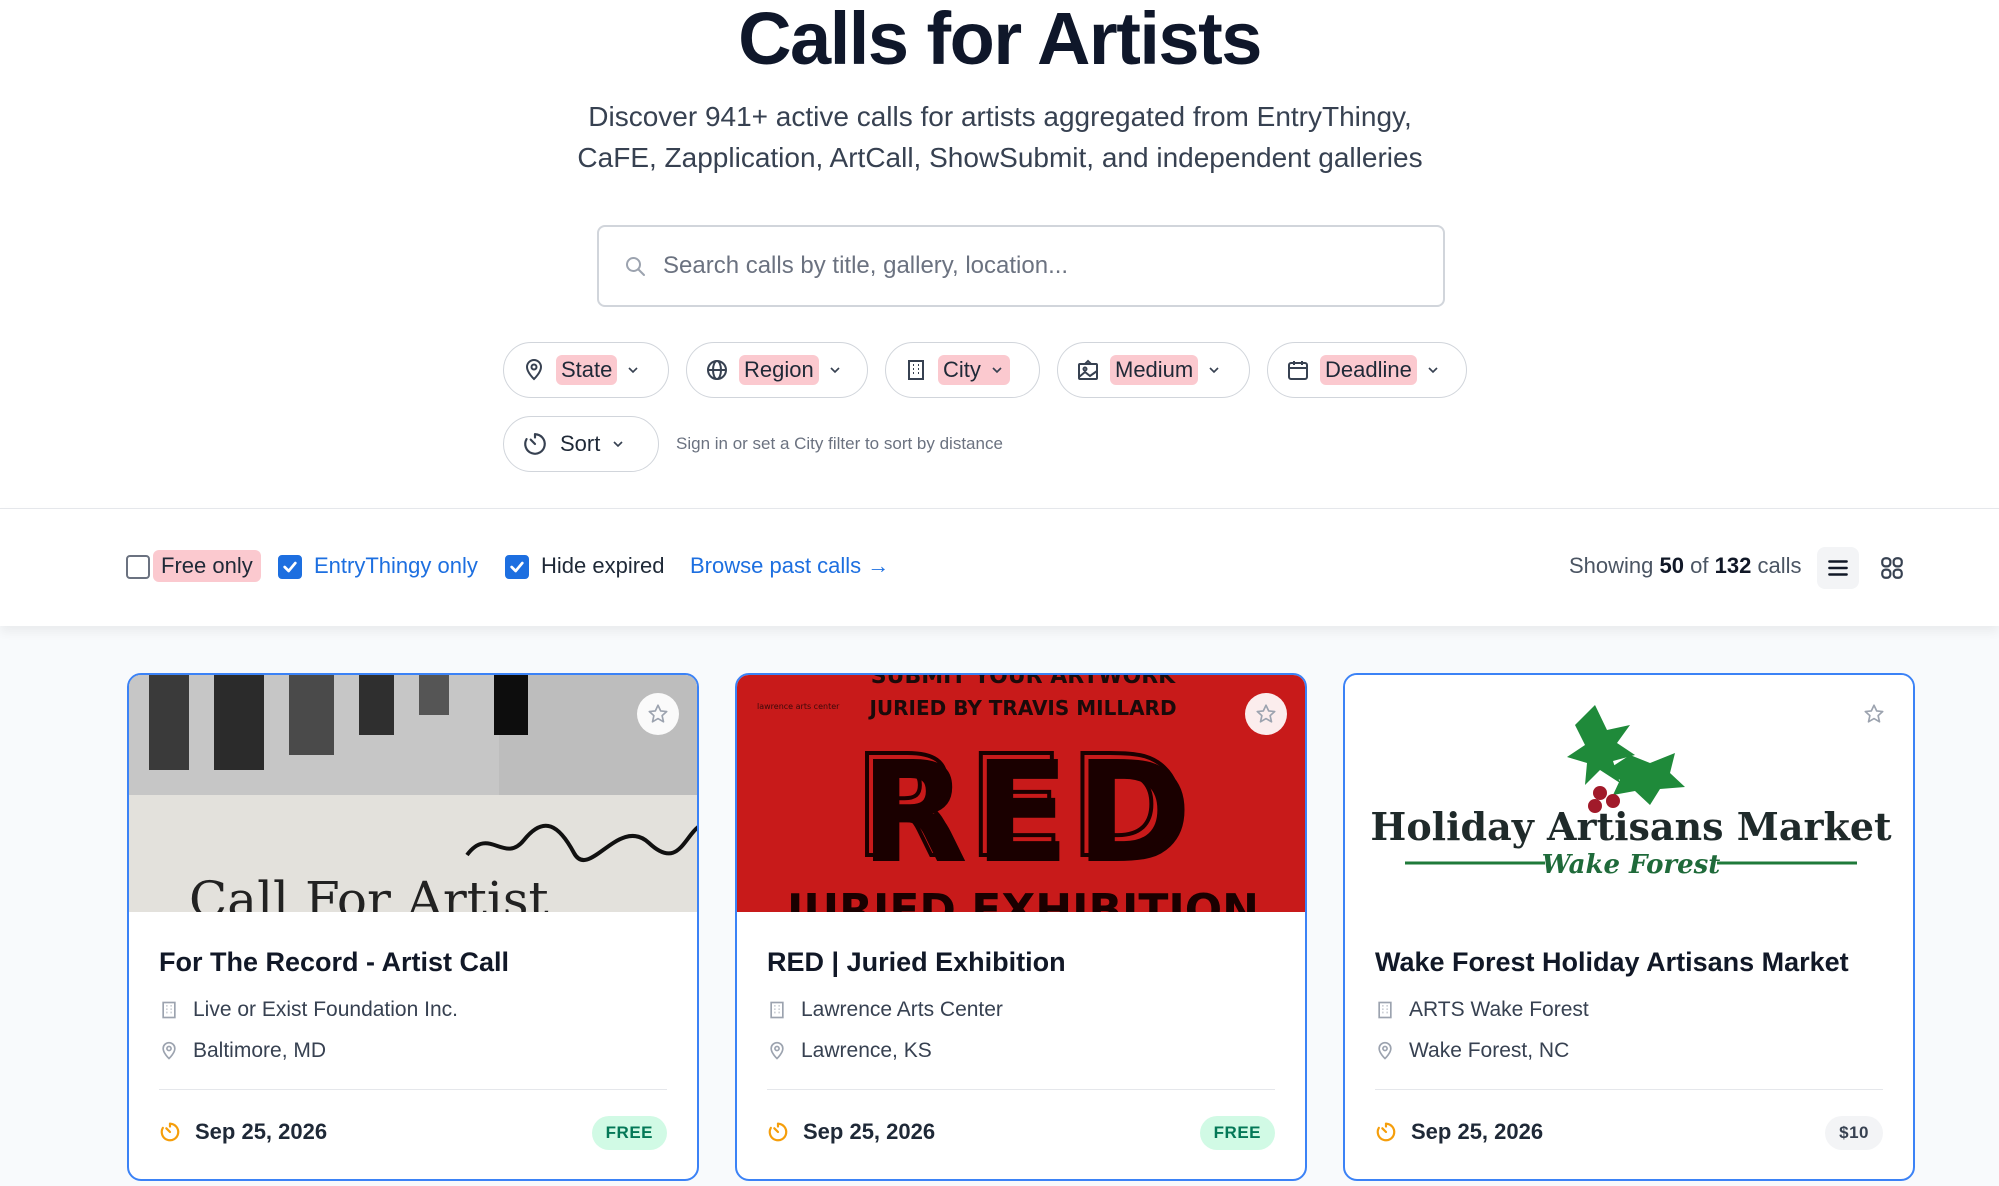  I want to click on filter-city-button: City, so click(962, 370).